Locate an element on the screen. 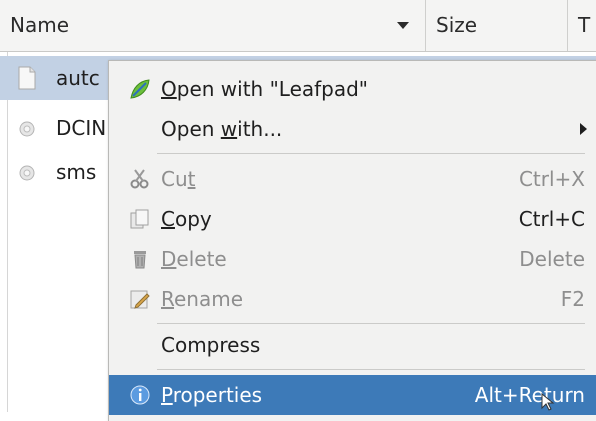 The height and width of the screenshot is (421, 596). column-header-type: T is located at coordinates (582, 25).